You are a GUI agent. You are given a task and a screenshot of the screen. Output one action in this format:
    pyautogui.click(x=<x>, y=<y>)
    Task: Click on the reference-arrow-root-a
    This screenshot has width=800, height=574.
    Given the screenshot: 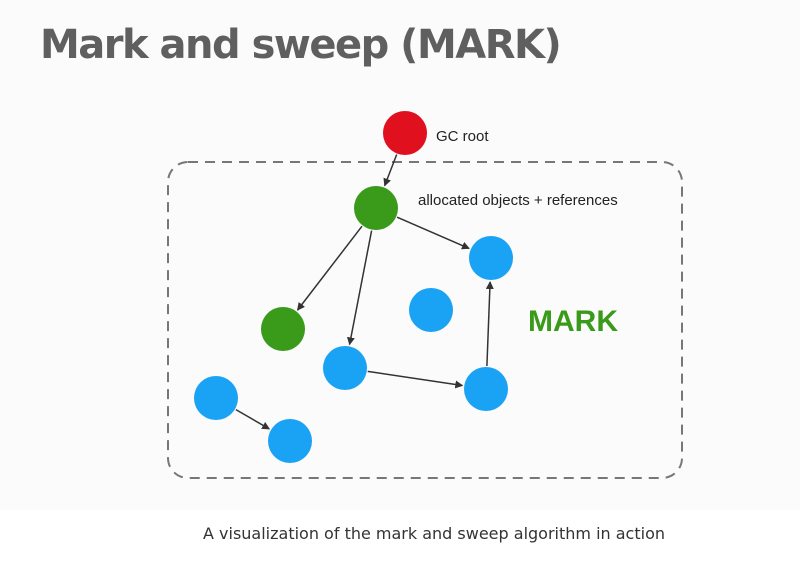 What is the action you would take?
    pyautogui.click(x=390, y=170)
    